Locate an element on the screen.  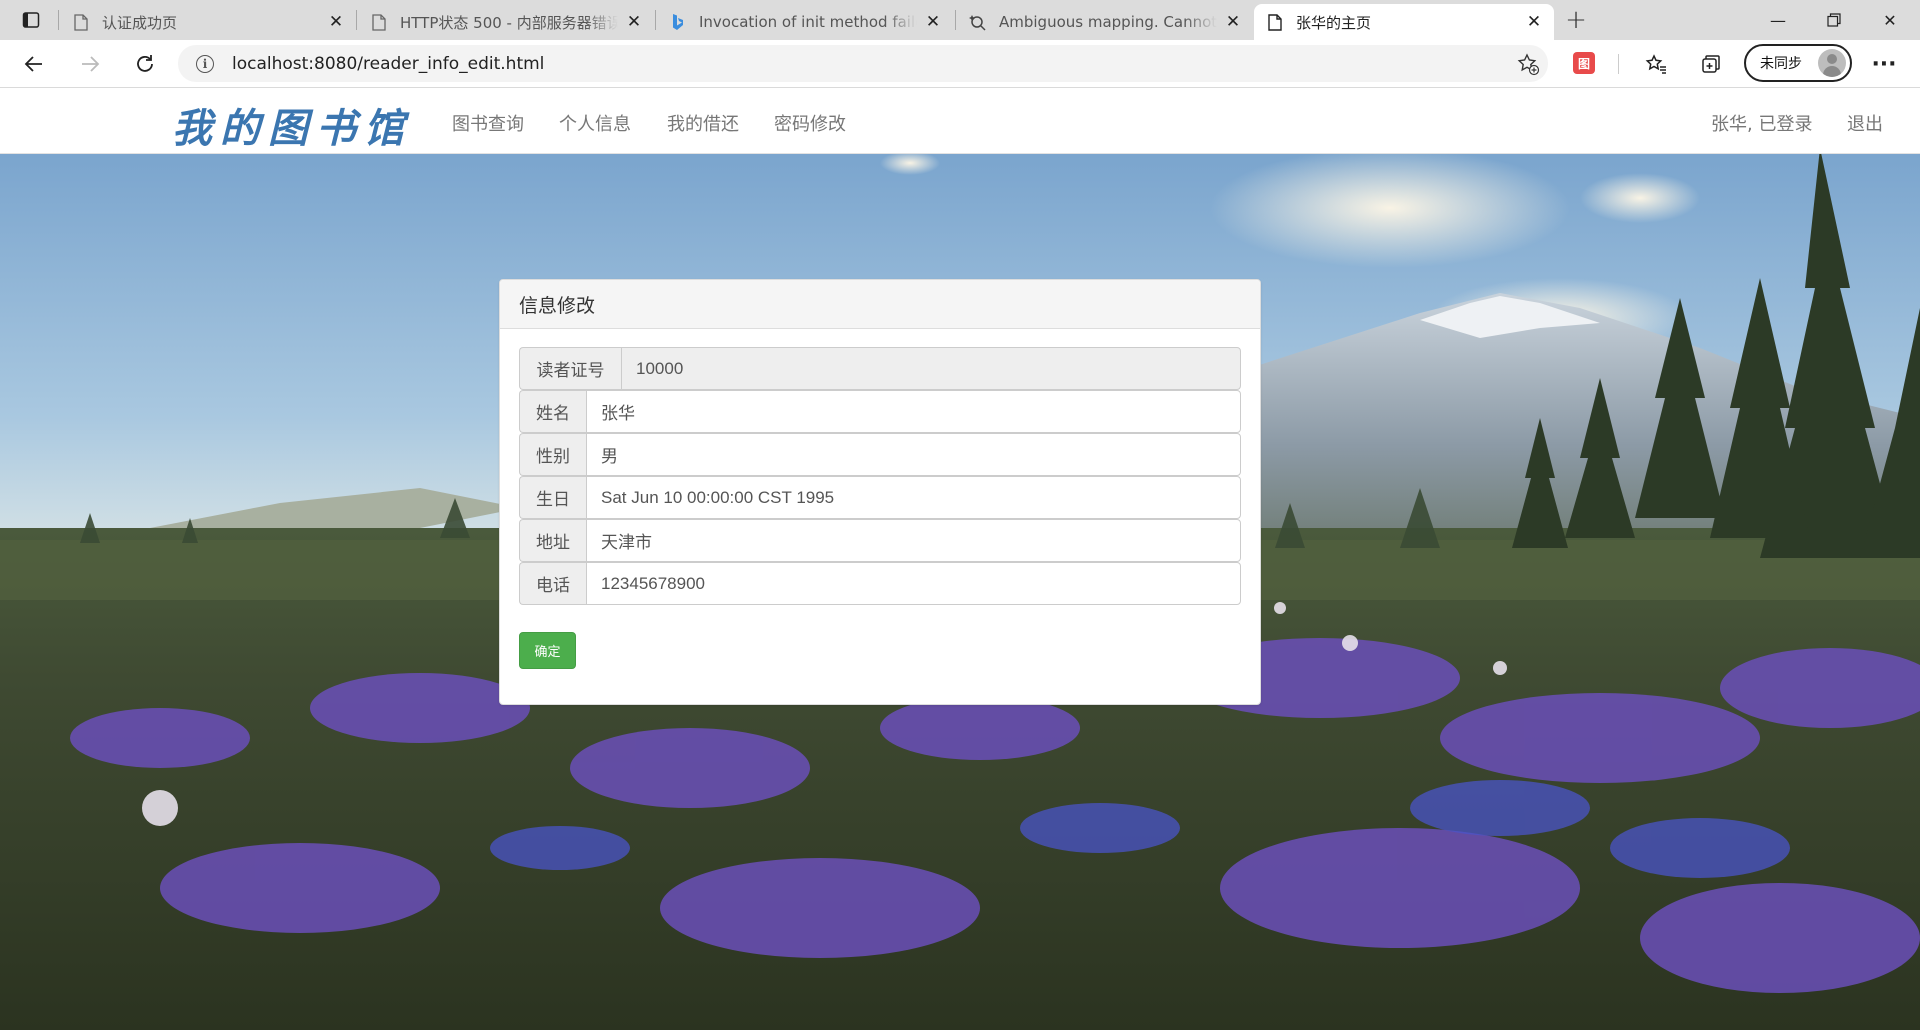
reload-icon is located at coordinates (145, 64).